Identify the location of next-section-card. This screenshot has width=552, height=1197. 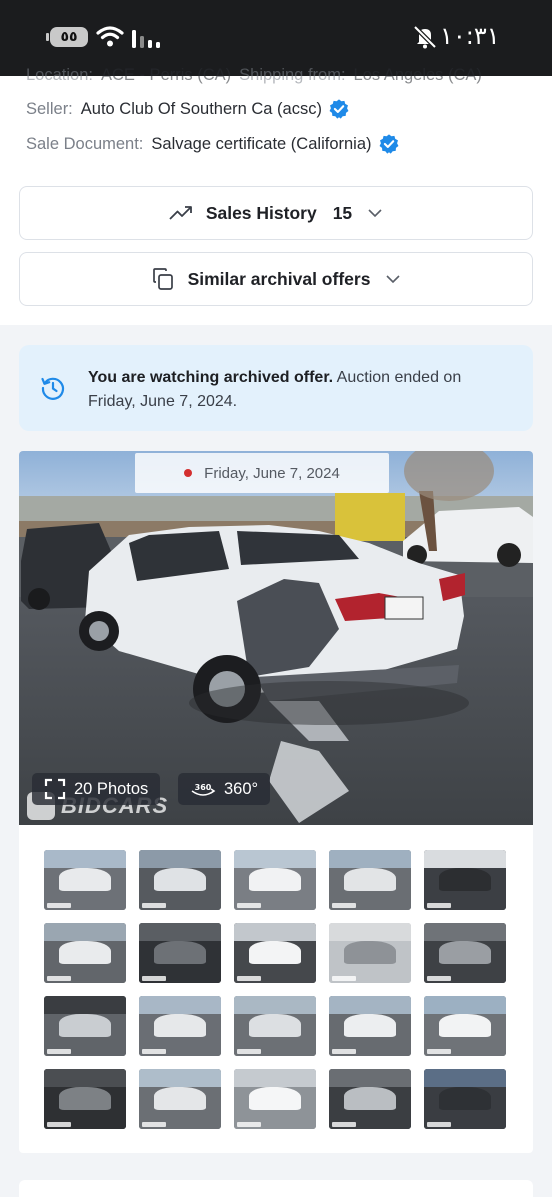
(276, 1188).